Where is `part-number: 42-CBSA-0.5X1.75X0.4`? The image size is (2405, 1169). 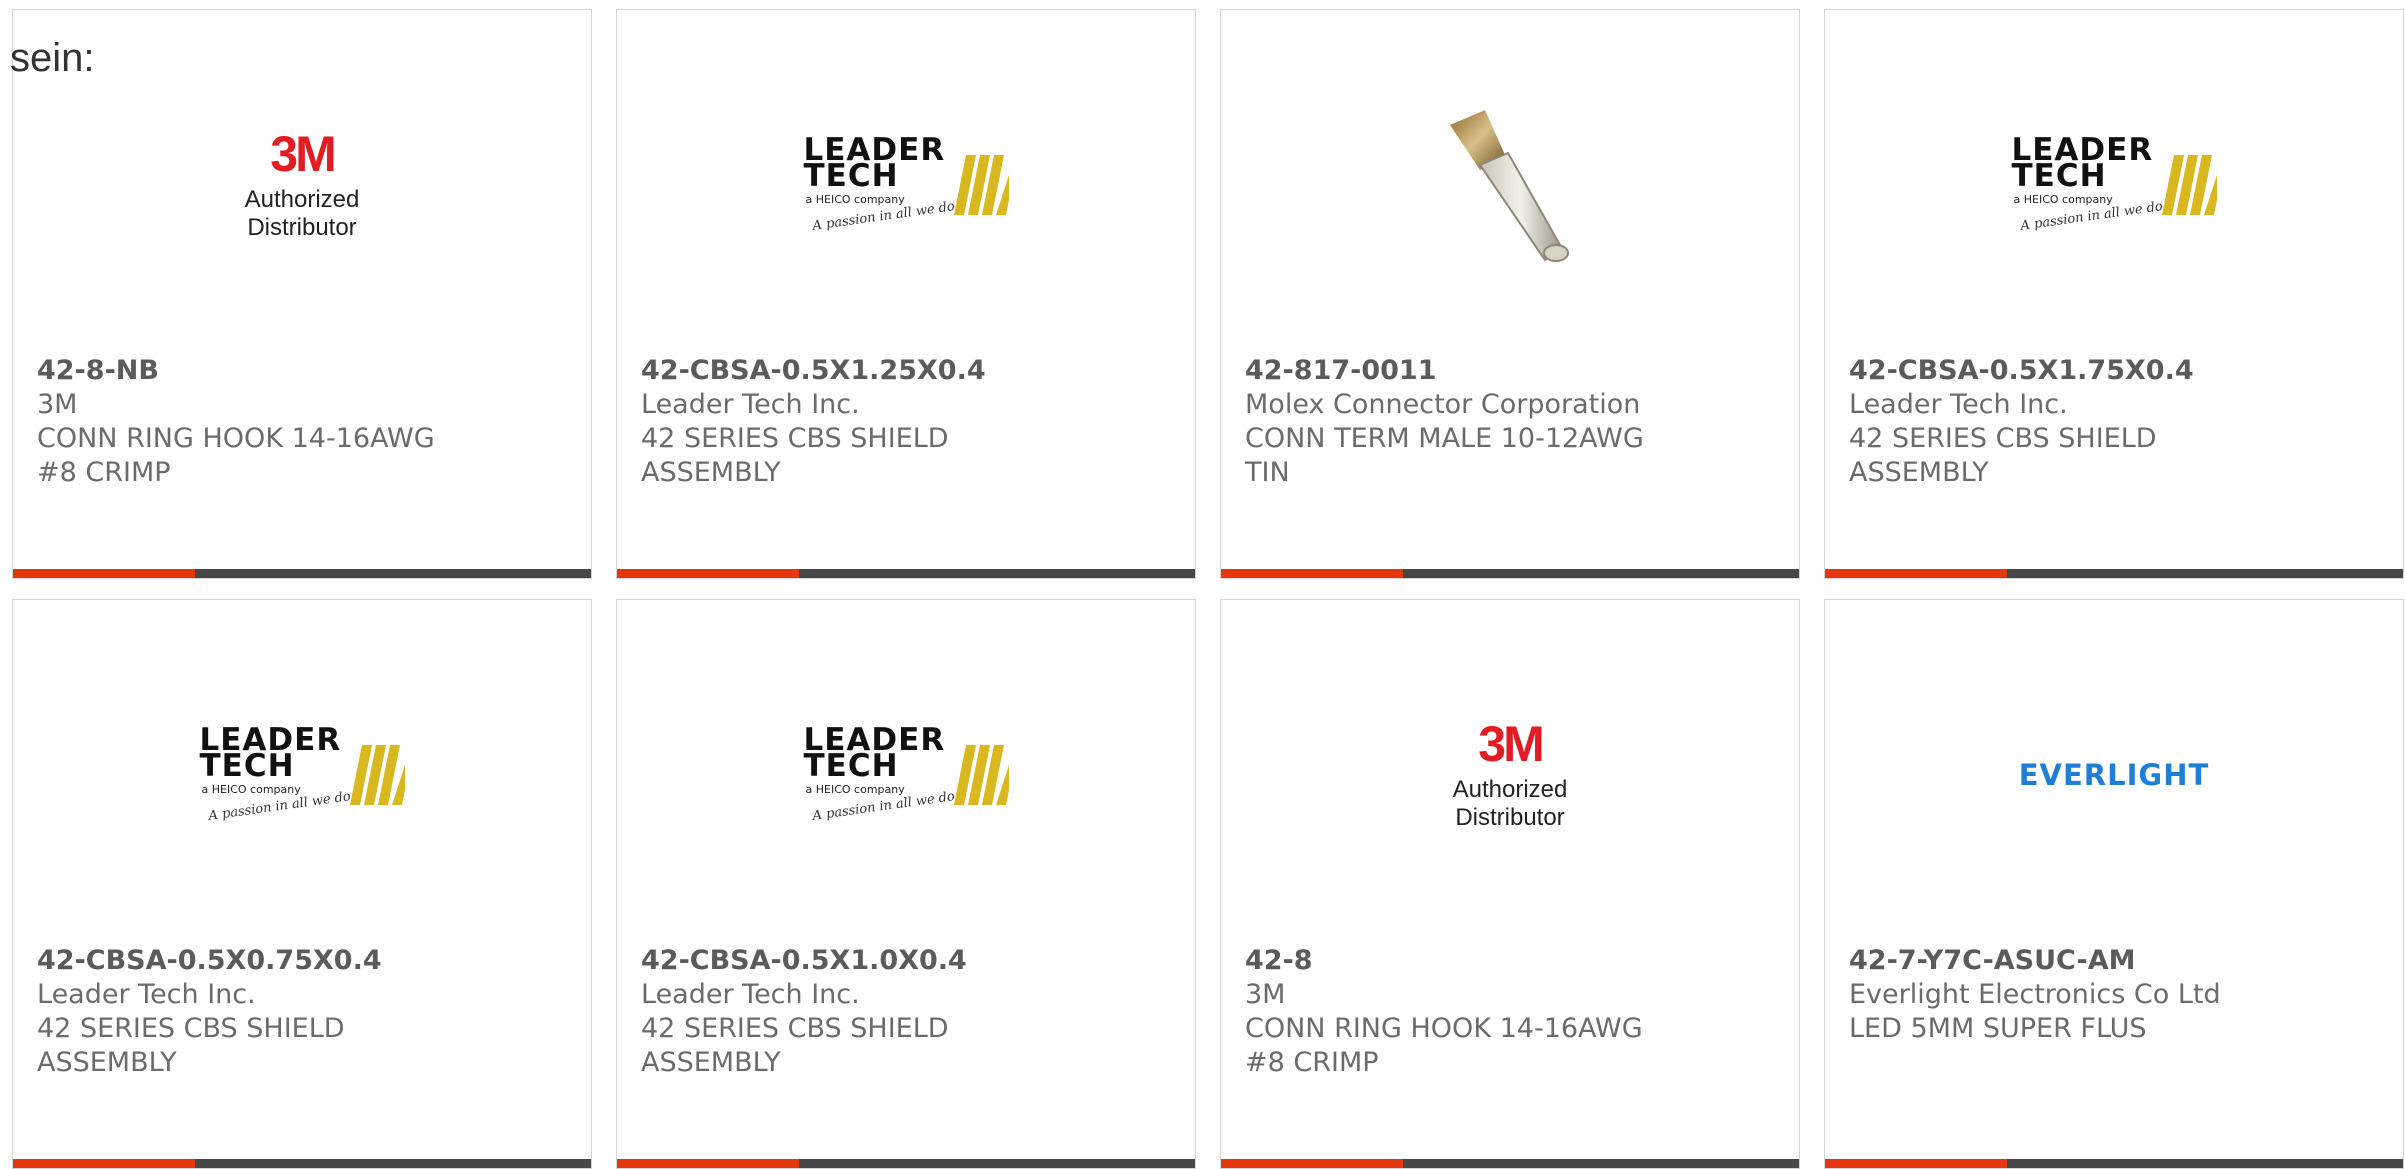 part-number: 42-CBSA-0.5X1.75X0.4 is located at coordinates (2116, 371).